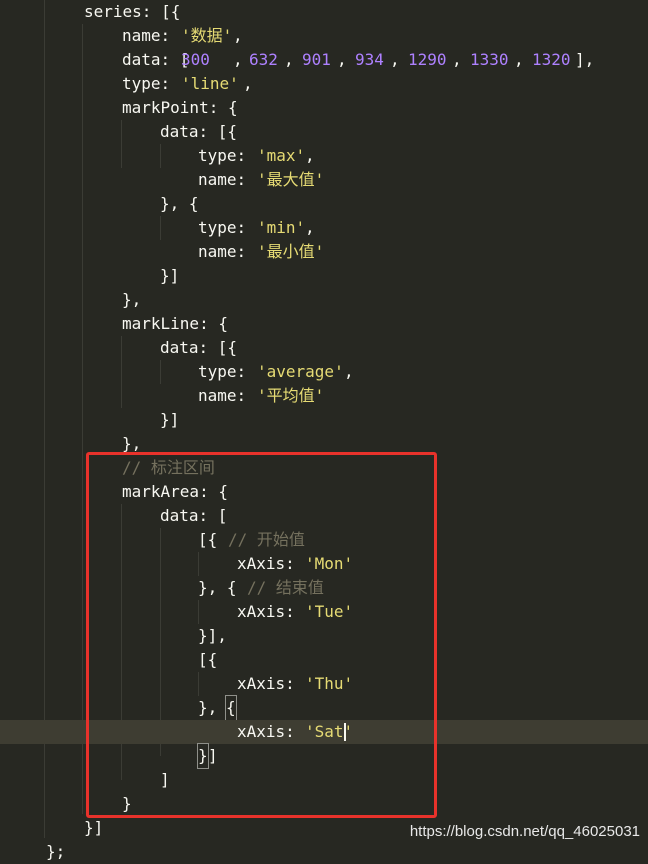  Describe the element at coordinates (132, 11) in the screenshot. I see `code-token: series: [{` at that location.